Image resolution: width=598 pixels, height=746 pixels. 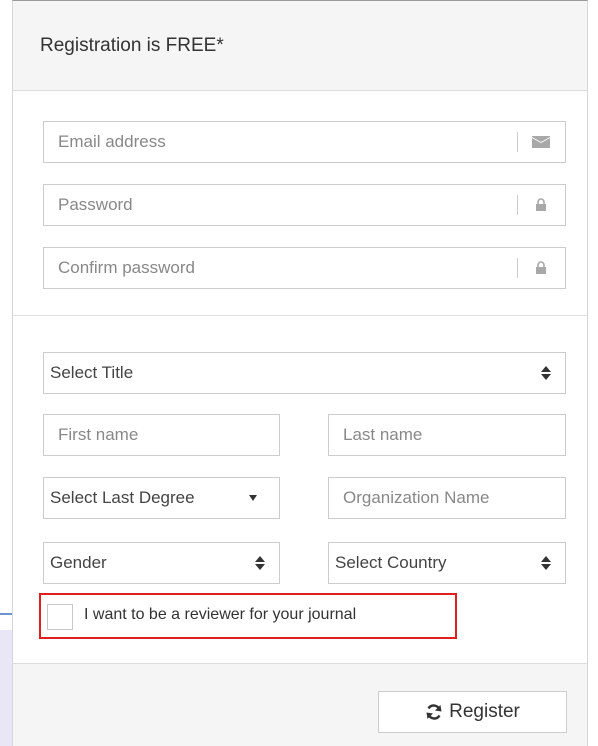 I want to click on password-field: Password, so click(x=304, y=205).